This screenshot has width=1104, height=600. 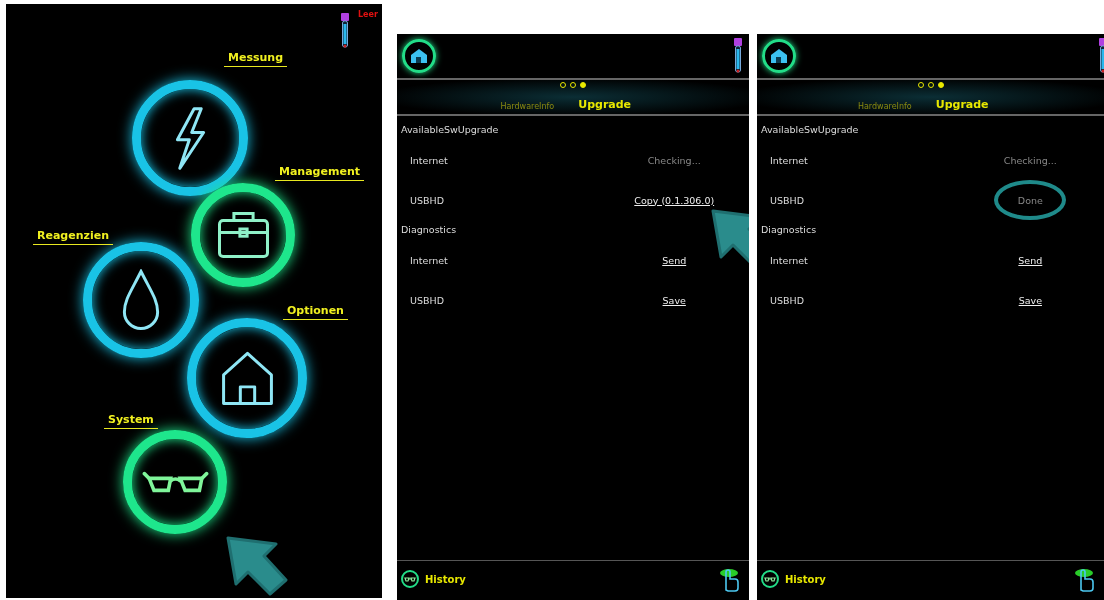 I want to click on briefcase-icon, so click(x=243, y=235).